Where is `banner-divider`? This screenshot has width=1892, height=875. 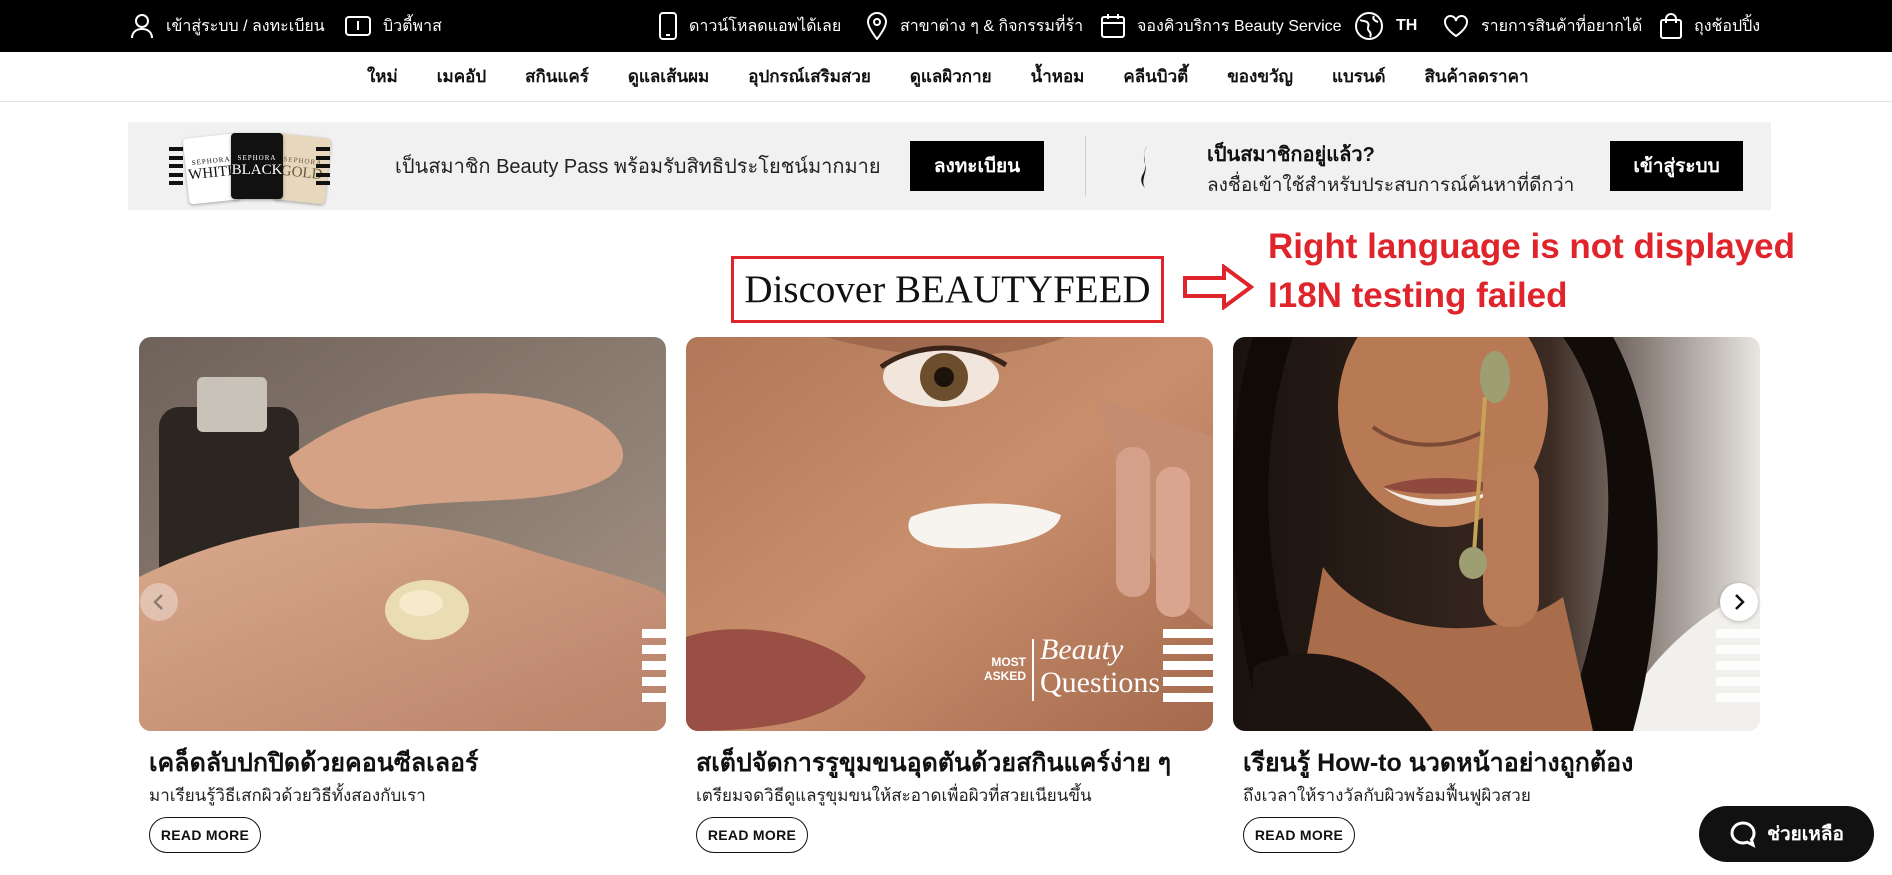 banner-divider is located at coordinates (1085, 166).